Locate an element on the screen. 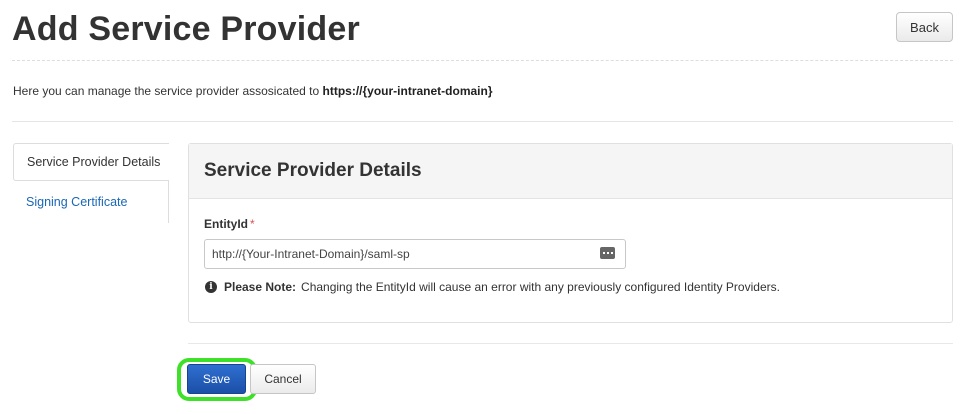  entity-id-field is located at coordinates (415, 254).